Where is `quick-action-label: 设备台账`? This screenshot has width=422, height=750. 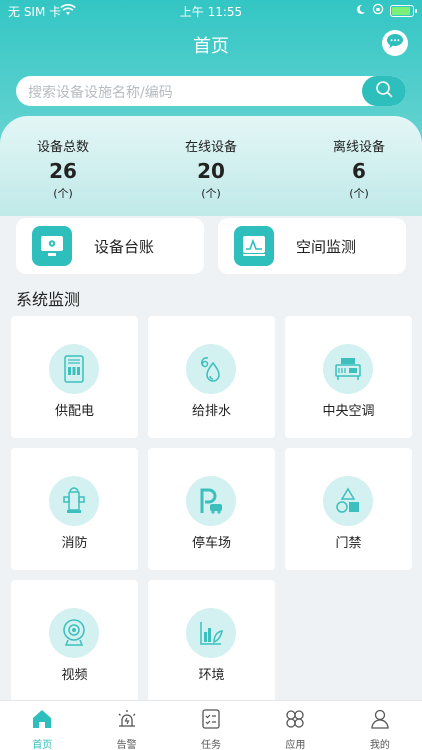
quick-action-label: 设备台账 is located at coordinates (124, 246).